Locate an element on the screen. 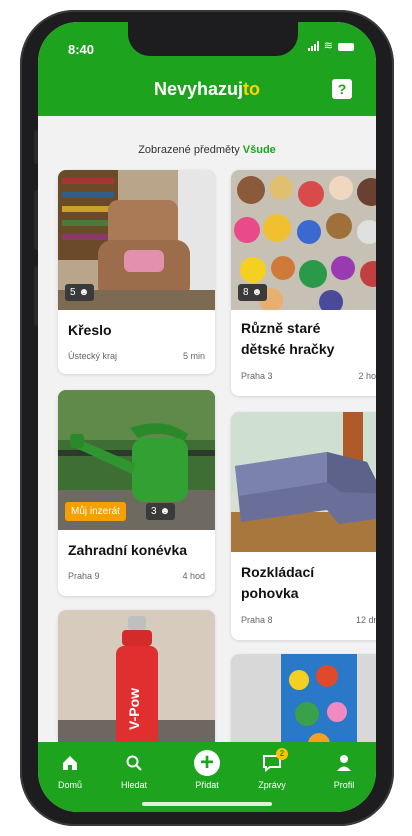 The height and width of the screenshot is (836, 412). item-title: Rozkládací pohovka is located at coordinates (277, 583).